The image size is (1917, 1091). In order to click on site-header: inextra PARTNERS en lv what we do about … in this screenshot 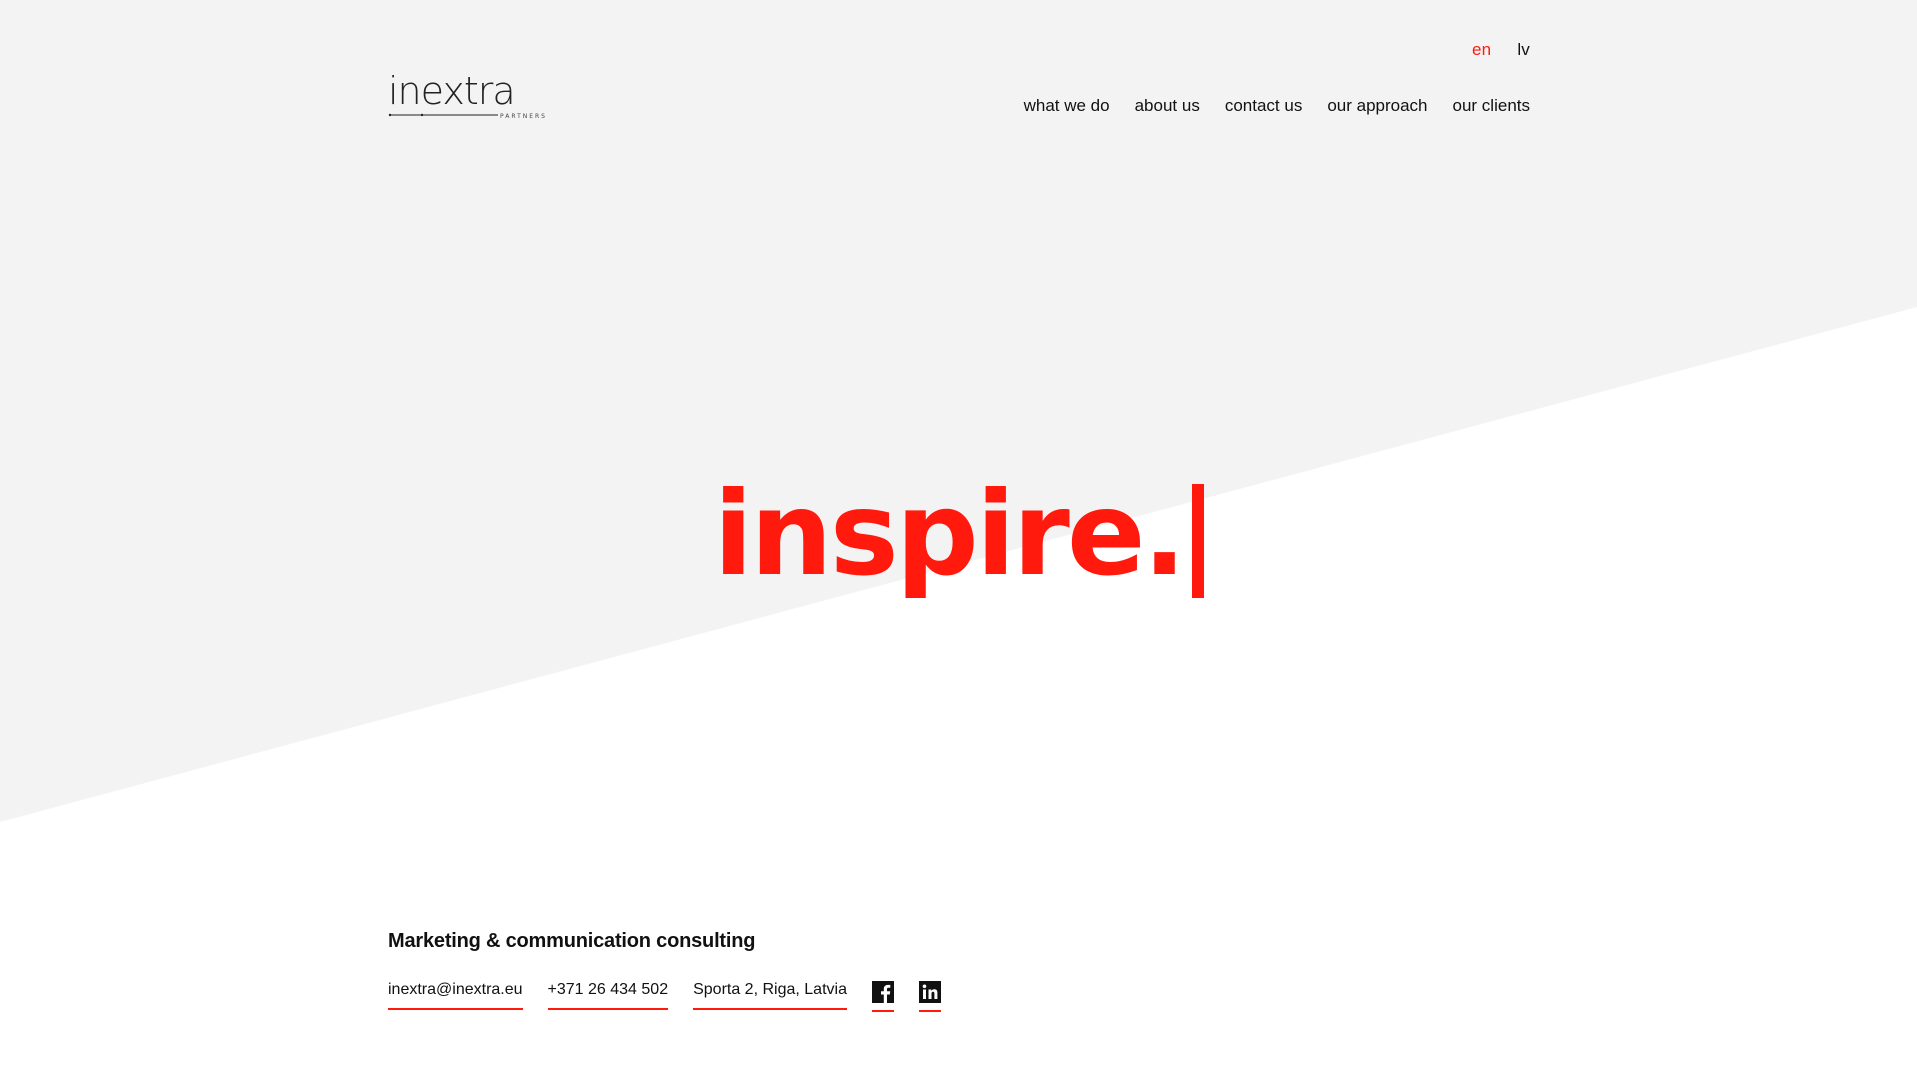, I will do `click(959, 70)`.